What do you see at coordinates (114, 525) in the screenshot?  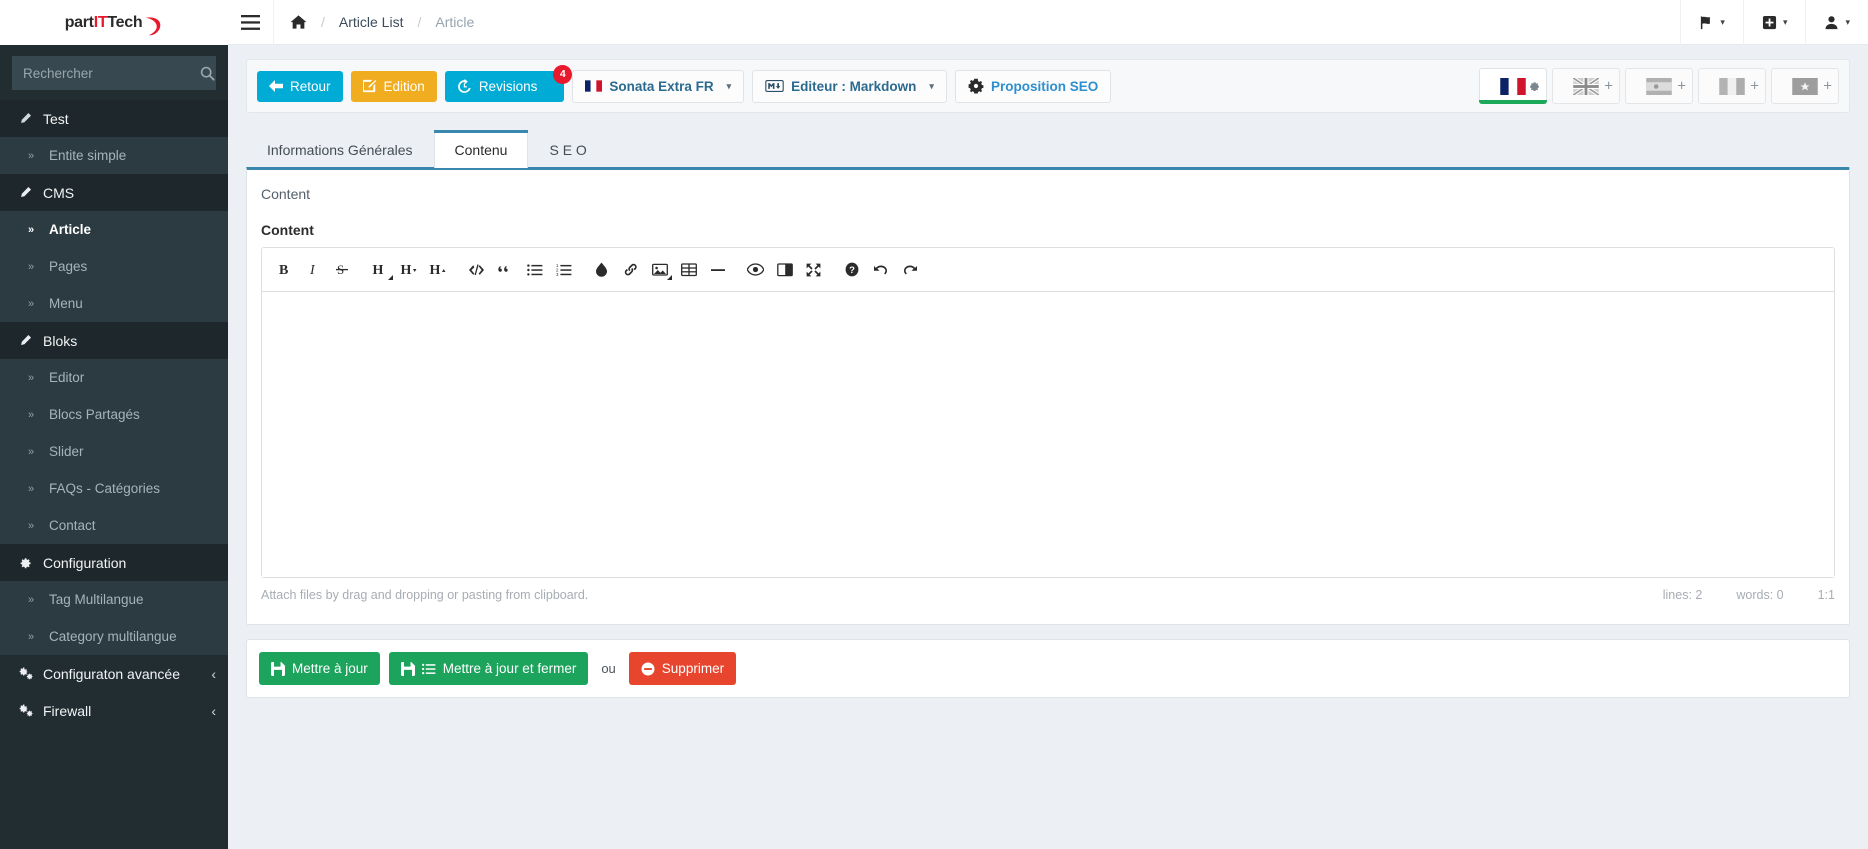 I see `sidebar-item-contact: » Contact` at bounding box center [114, 525].